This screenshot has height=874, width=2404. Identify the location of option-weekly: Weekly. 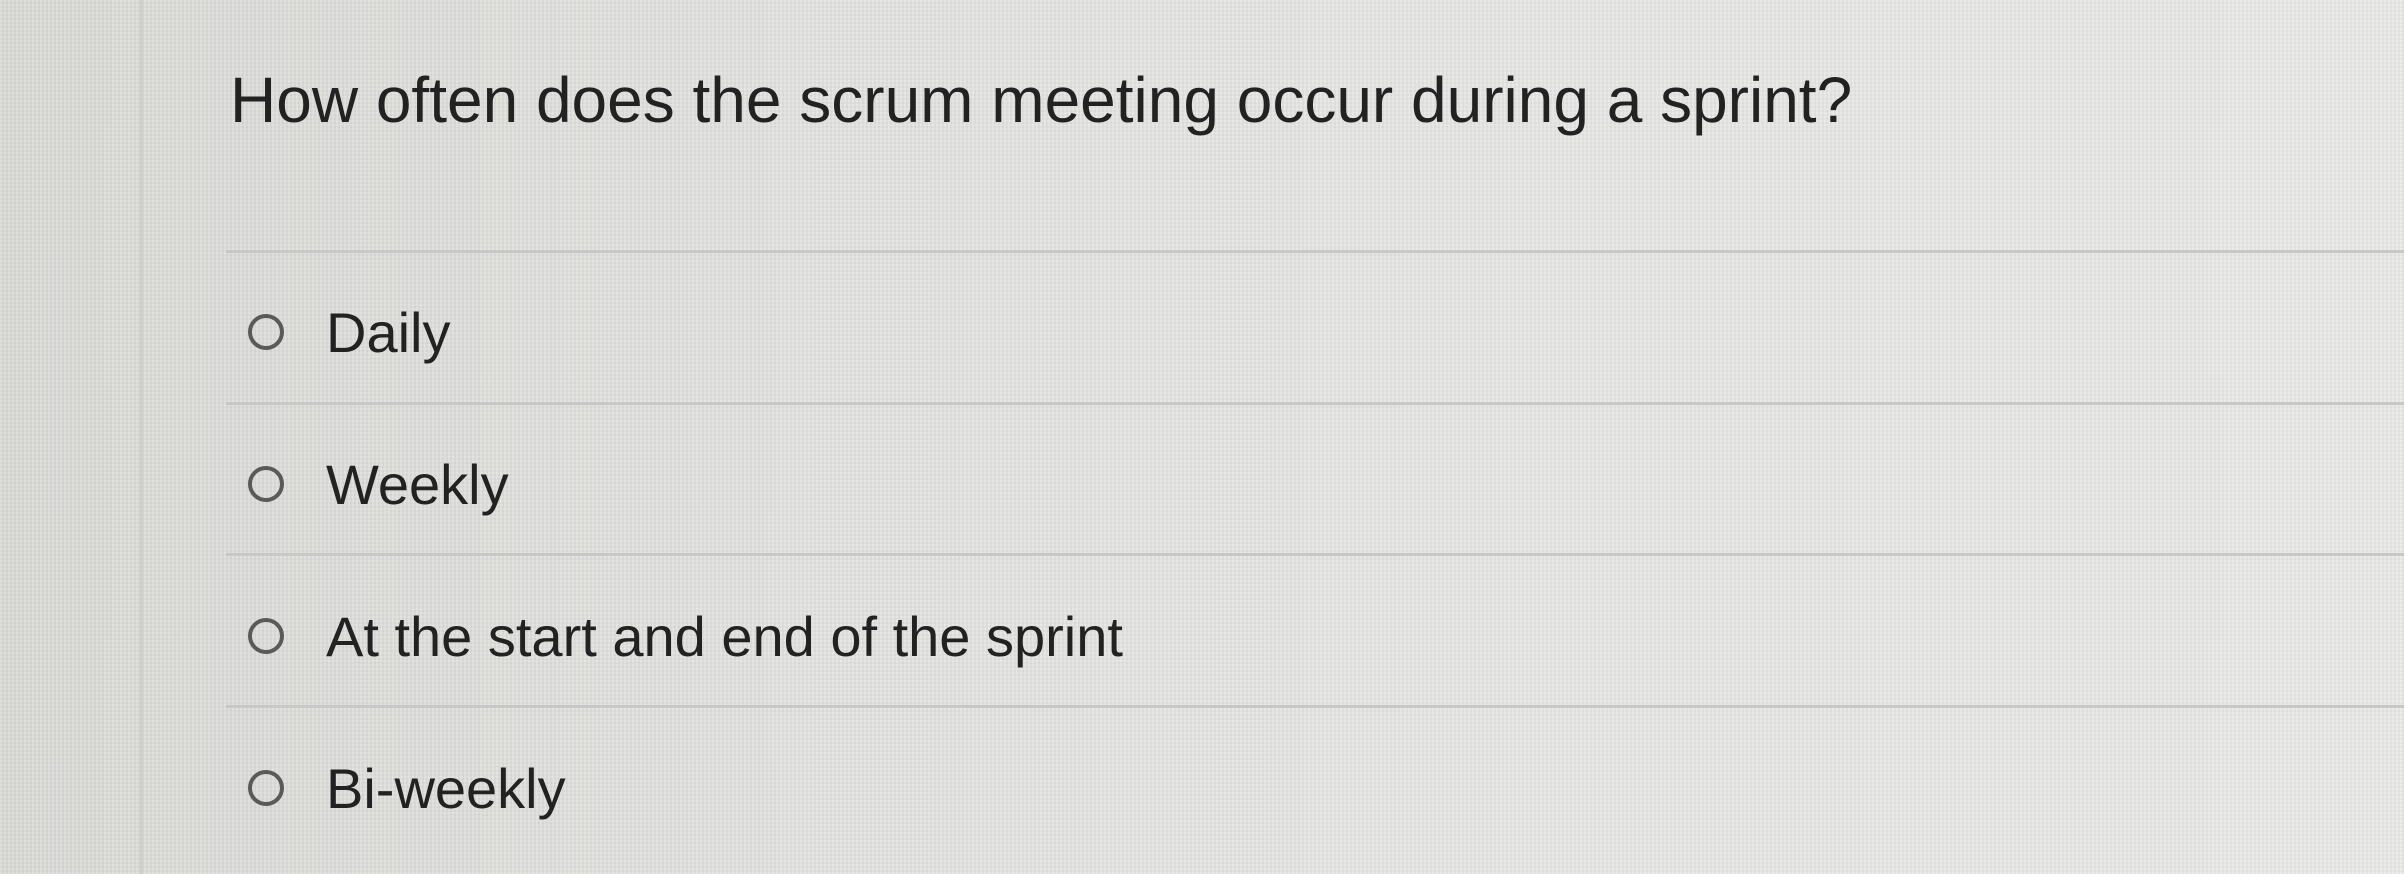
(378, 484).